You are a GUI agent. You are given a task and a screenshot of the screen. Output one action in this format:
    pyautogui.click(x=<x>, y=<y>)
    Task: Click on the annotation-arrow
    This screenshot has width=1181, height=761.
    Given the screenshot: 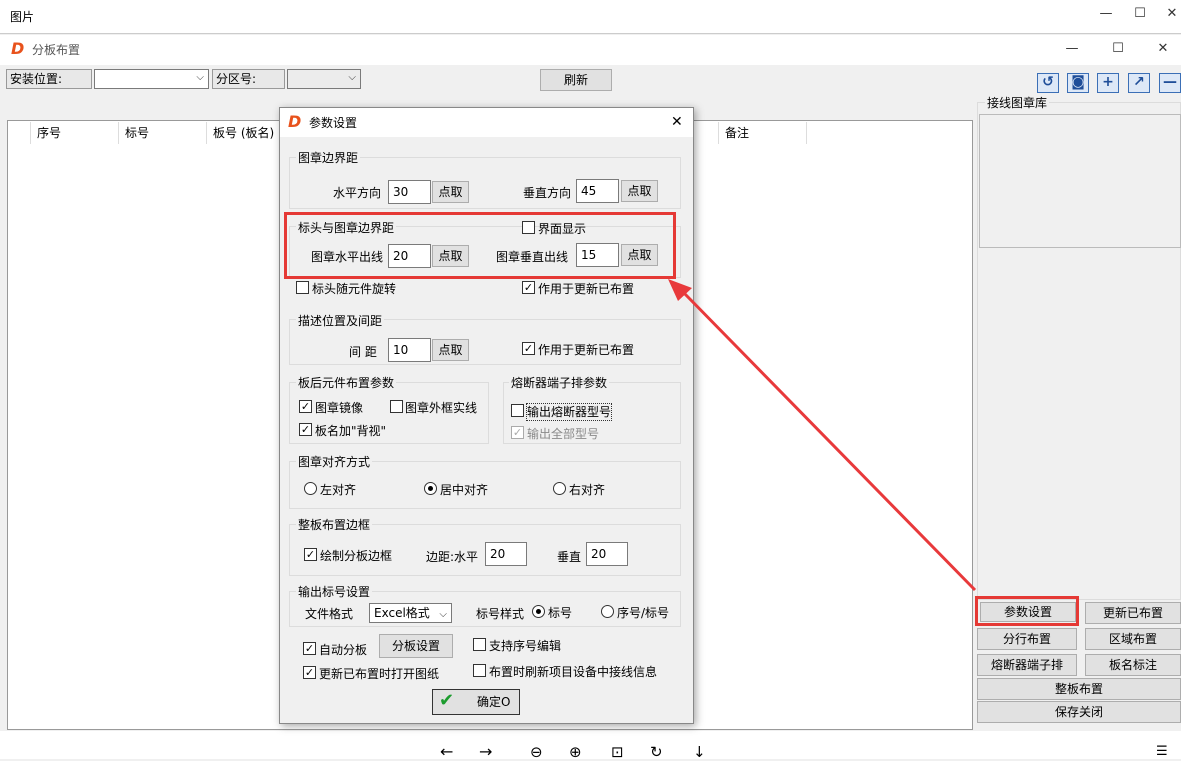 What is the action you would take?
    pyautogui.click(x=822, y=435)
    